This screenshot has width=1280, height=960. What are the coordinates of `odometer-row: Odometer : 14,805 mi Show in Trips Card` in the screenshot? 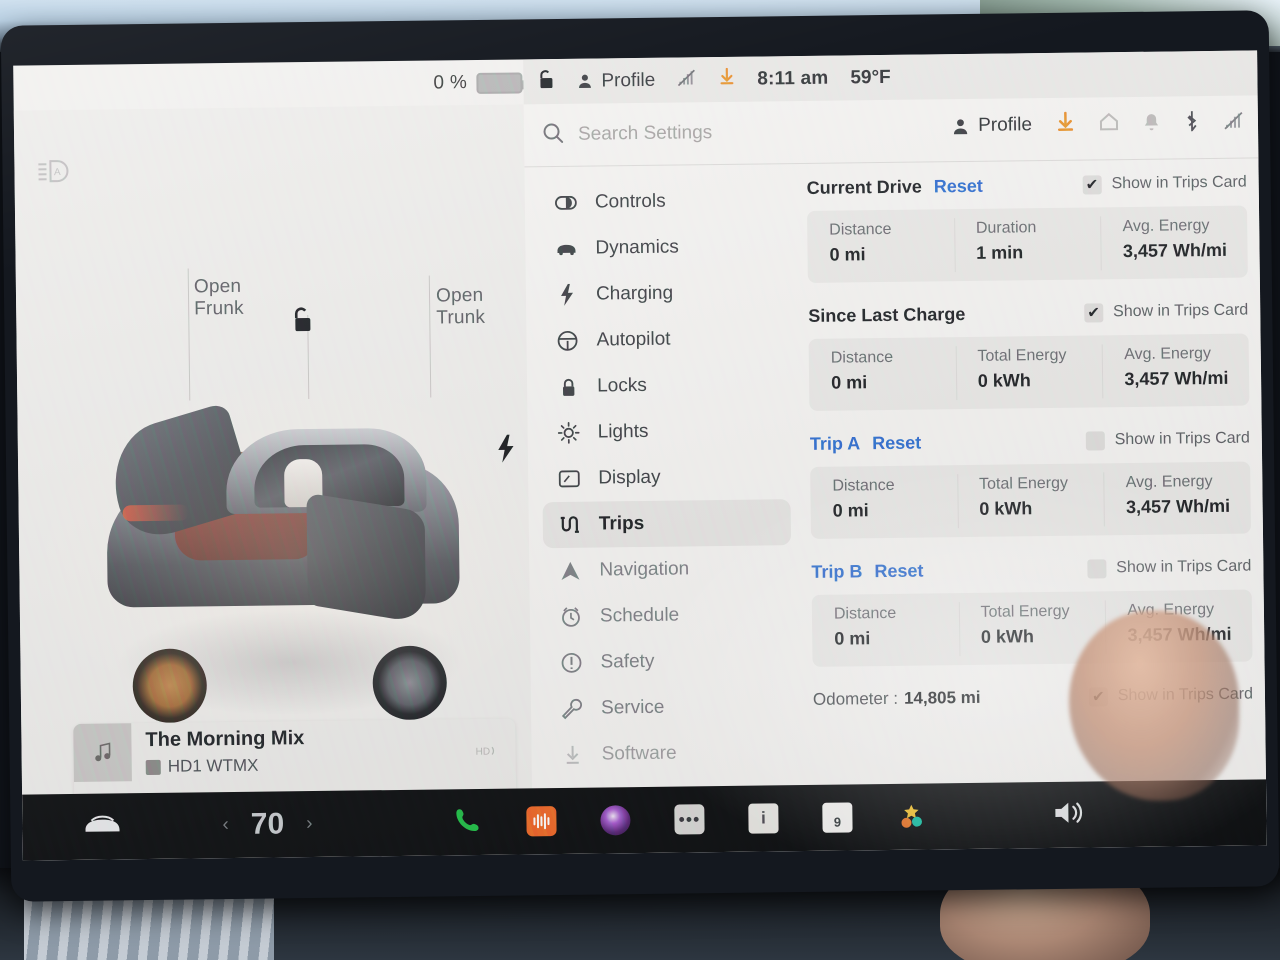 It's located at (1033, 697).